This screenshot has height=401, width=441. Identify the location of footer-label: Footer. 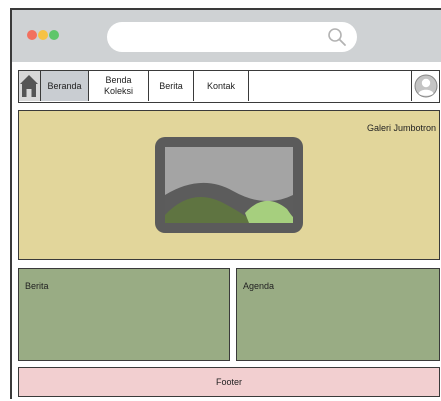
(228, 382).